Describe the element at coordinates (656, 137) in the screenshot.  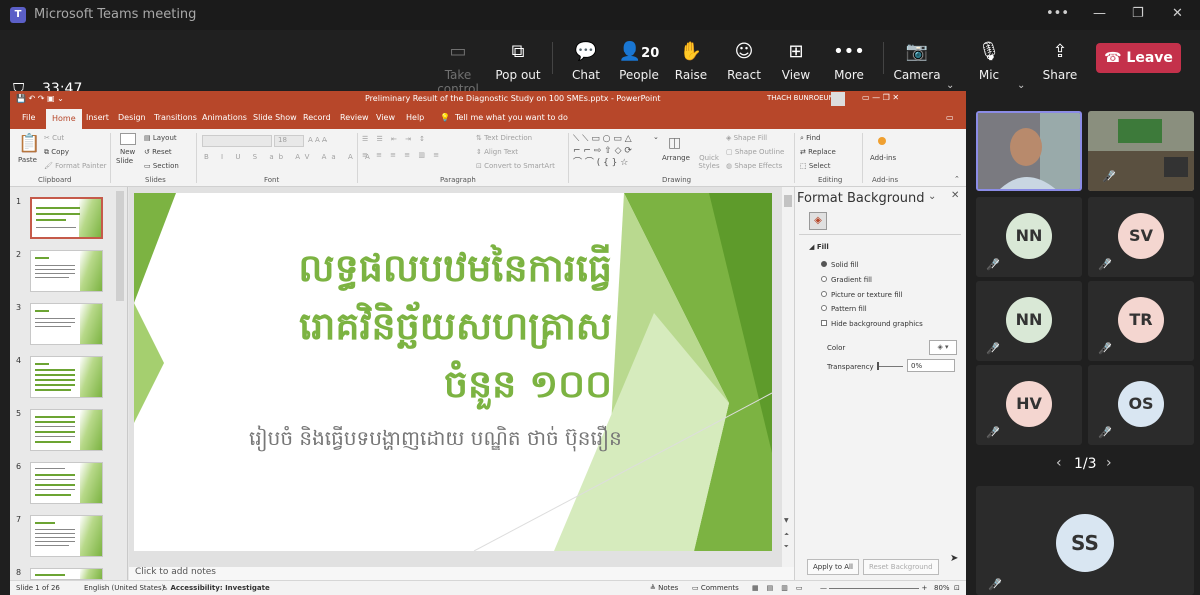
I see `shapes-more-chevron-icon: ⌄` at that location.